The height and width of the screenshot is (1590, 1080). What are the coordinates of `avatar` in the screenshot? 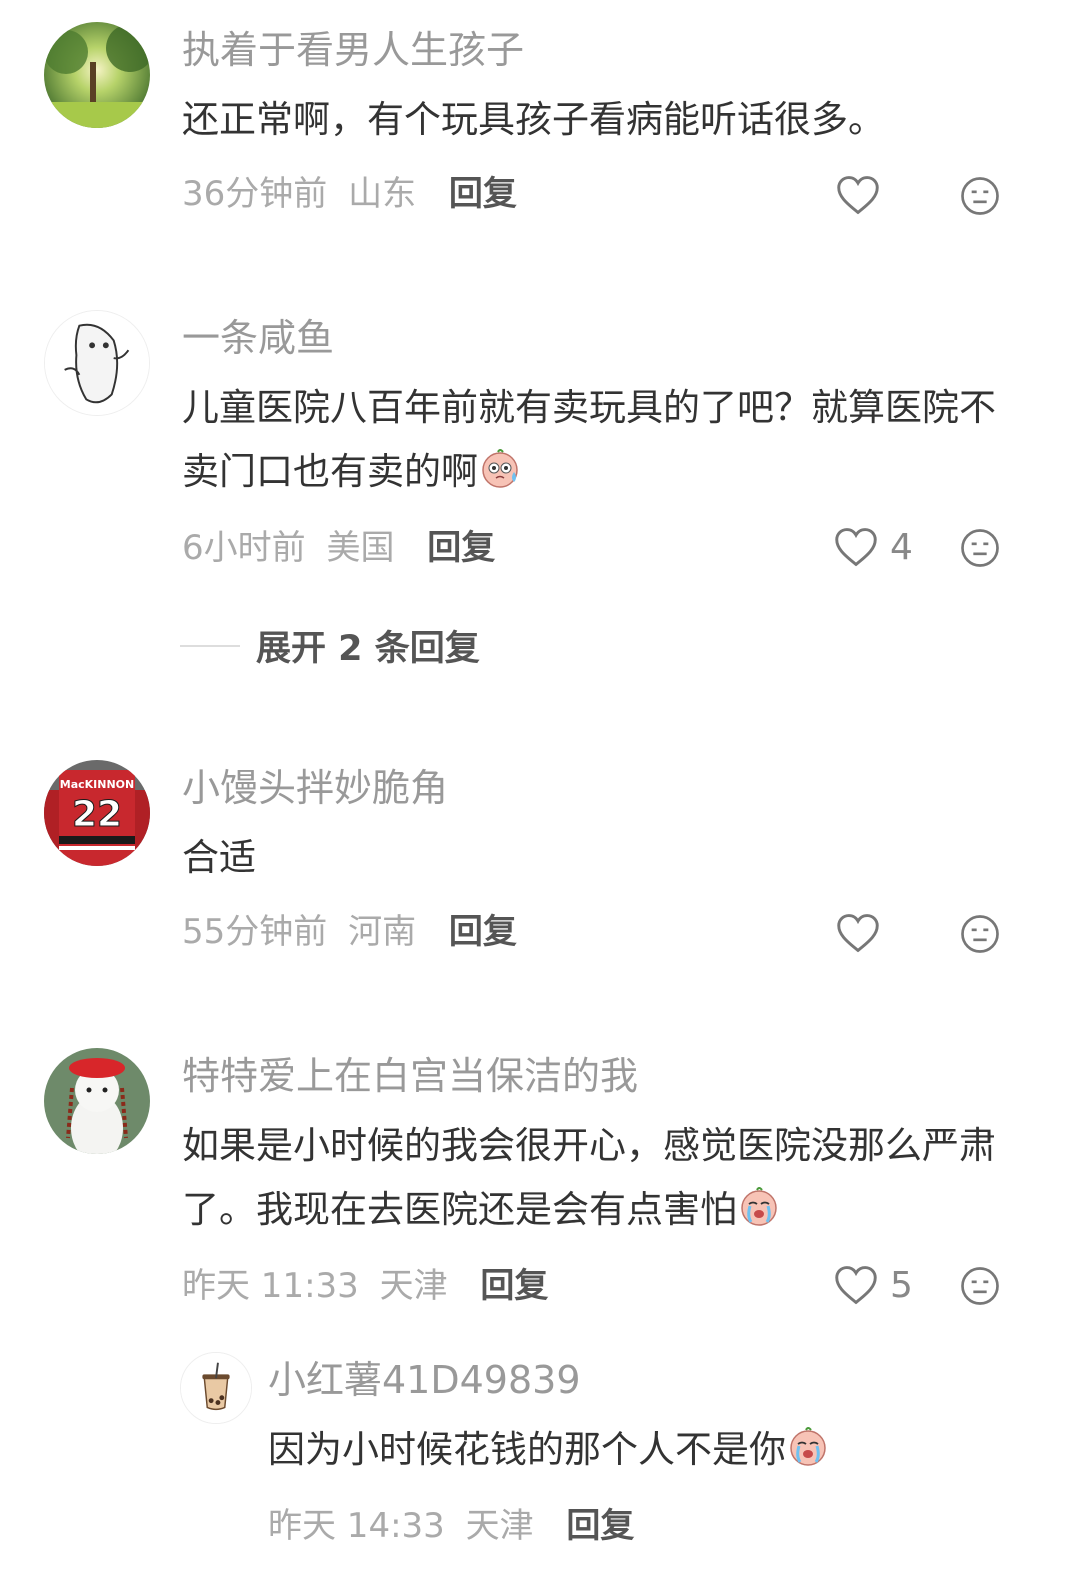 It's located at (216, 1388).